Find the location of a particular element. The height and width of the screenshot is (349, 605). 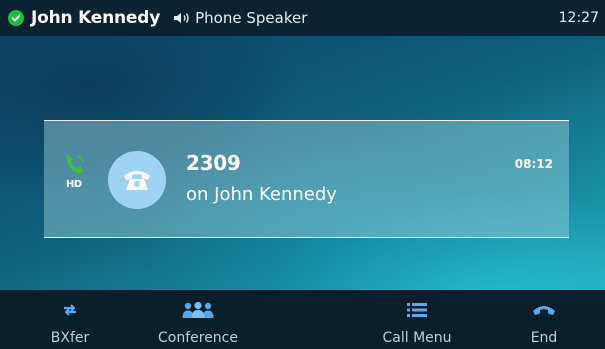

call-number: 2309 is located at coordinates (213, 163).